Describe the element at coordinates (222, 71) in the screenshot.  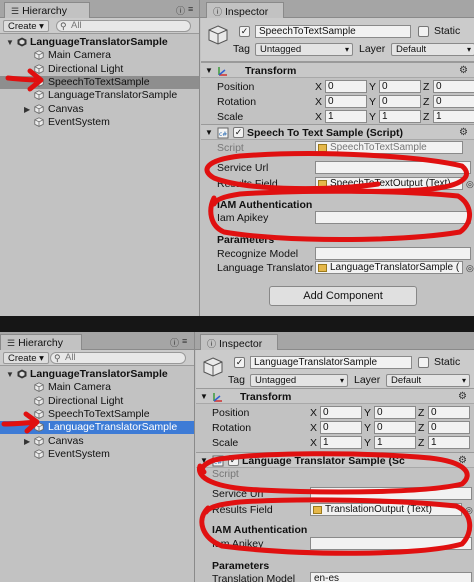
I see `transform-axes-icon` at that location.